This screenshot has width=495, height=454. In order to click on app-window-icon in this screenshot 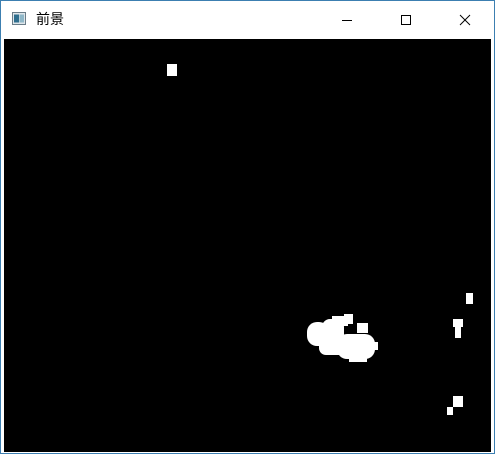, I will do `click(19, 18)`.